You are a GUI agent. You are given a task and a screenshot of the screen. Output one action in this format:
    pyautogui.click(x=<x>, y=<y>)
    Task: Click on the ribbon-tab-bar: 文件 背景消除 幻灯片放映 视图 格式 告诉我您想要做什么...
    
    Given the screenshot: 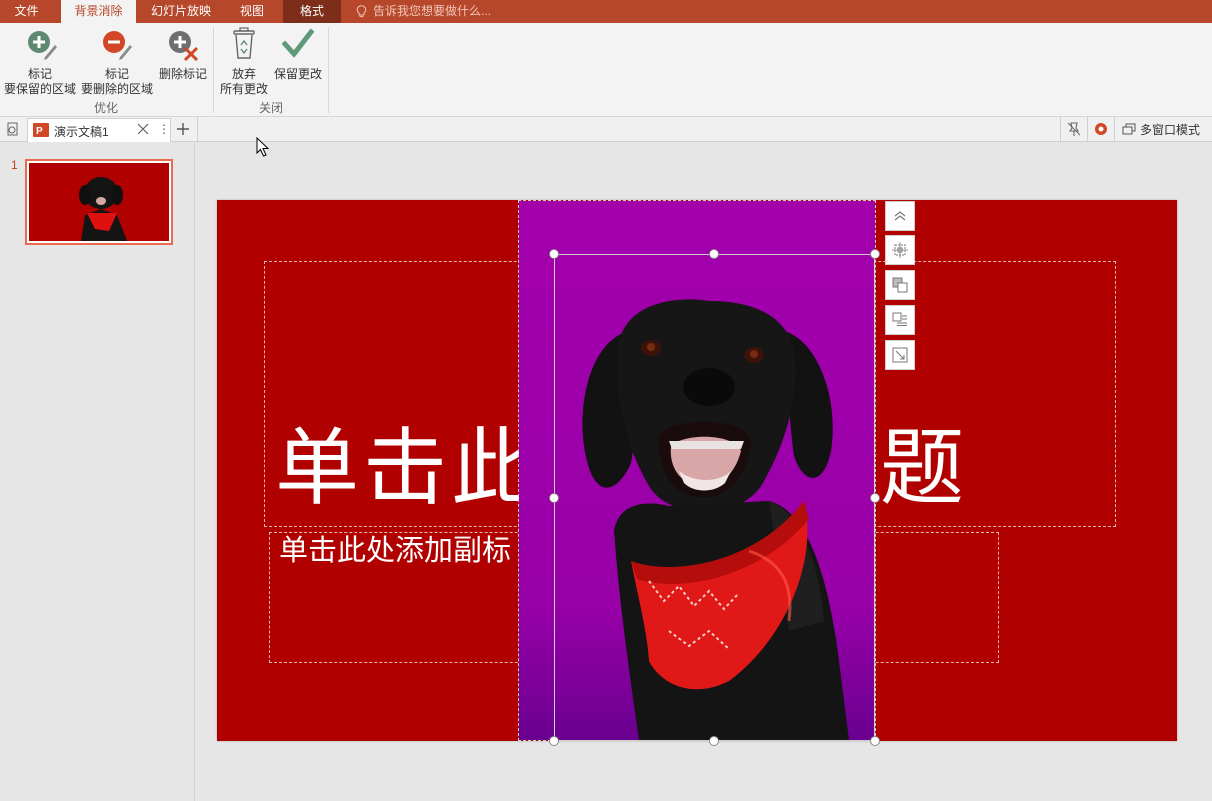 What is the action you would take?
    pyautogui.click(x=606, y=11)
    